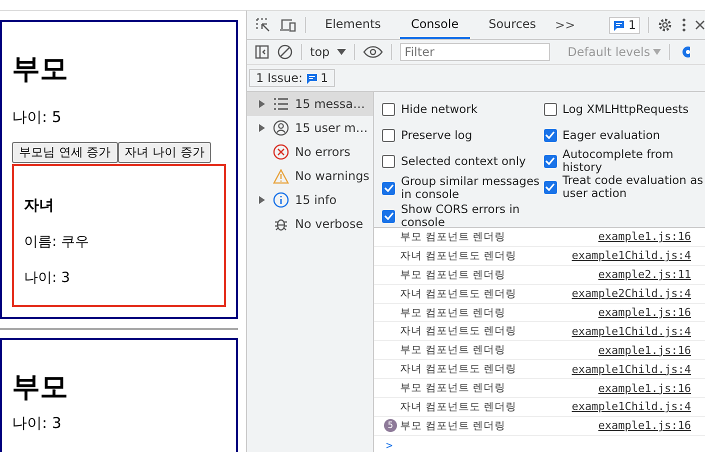  I want to click on inspect-icon, so click(263, 25).